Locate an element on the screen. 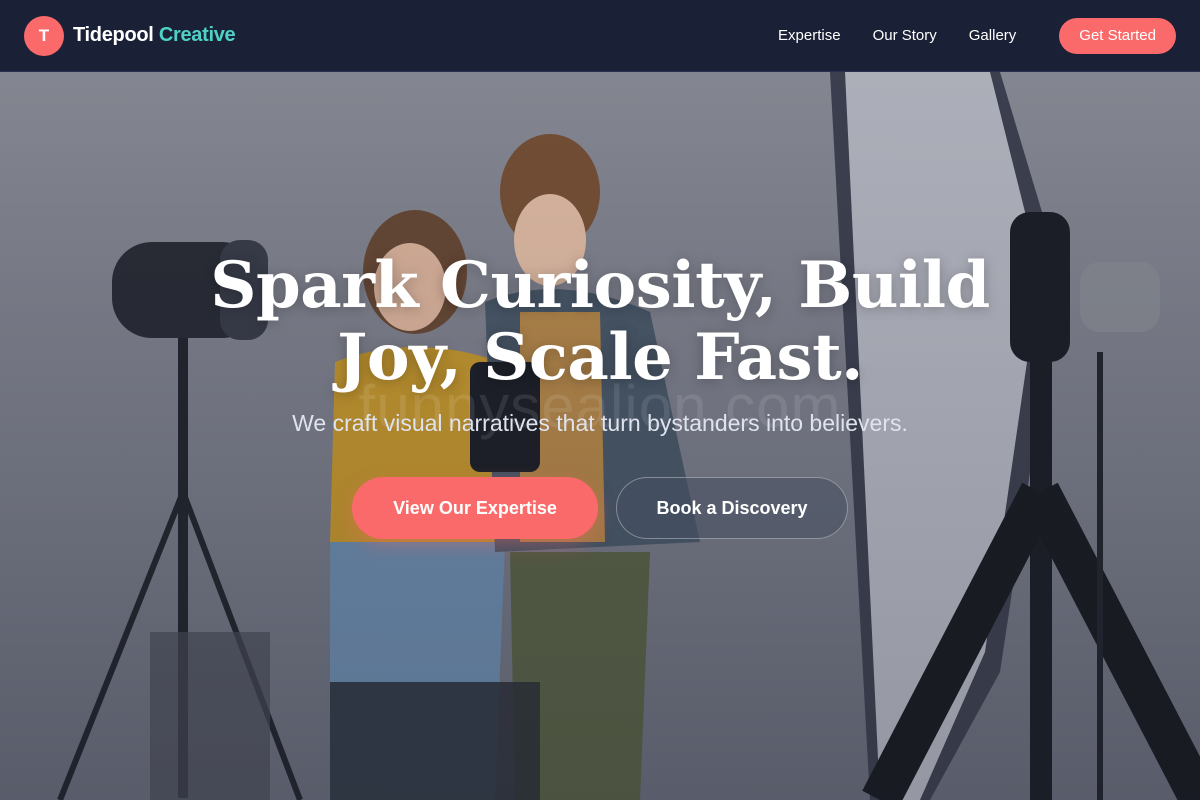 The width and height of the screenshot is (1200, 800). view-expertise-button: View Our Expertise is located at coordinates (475, 508).